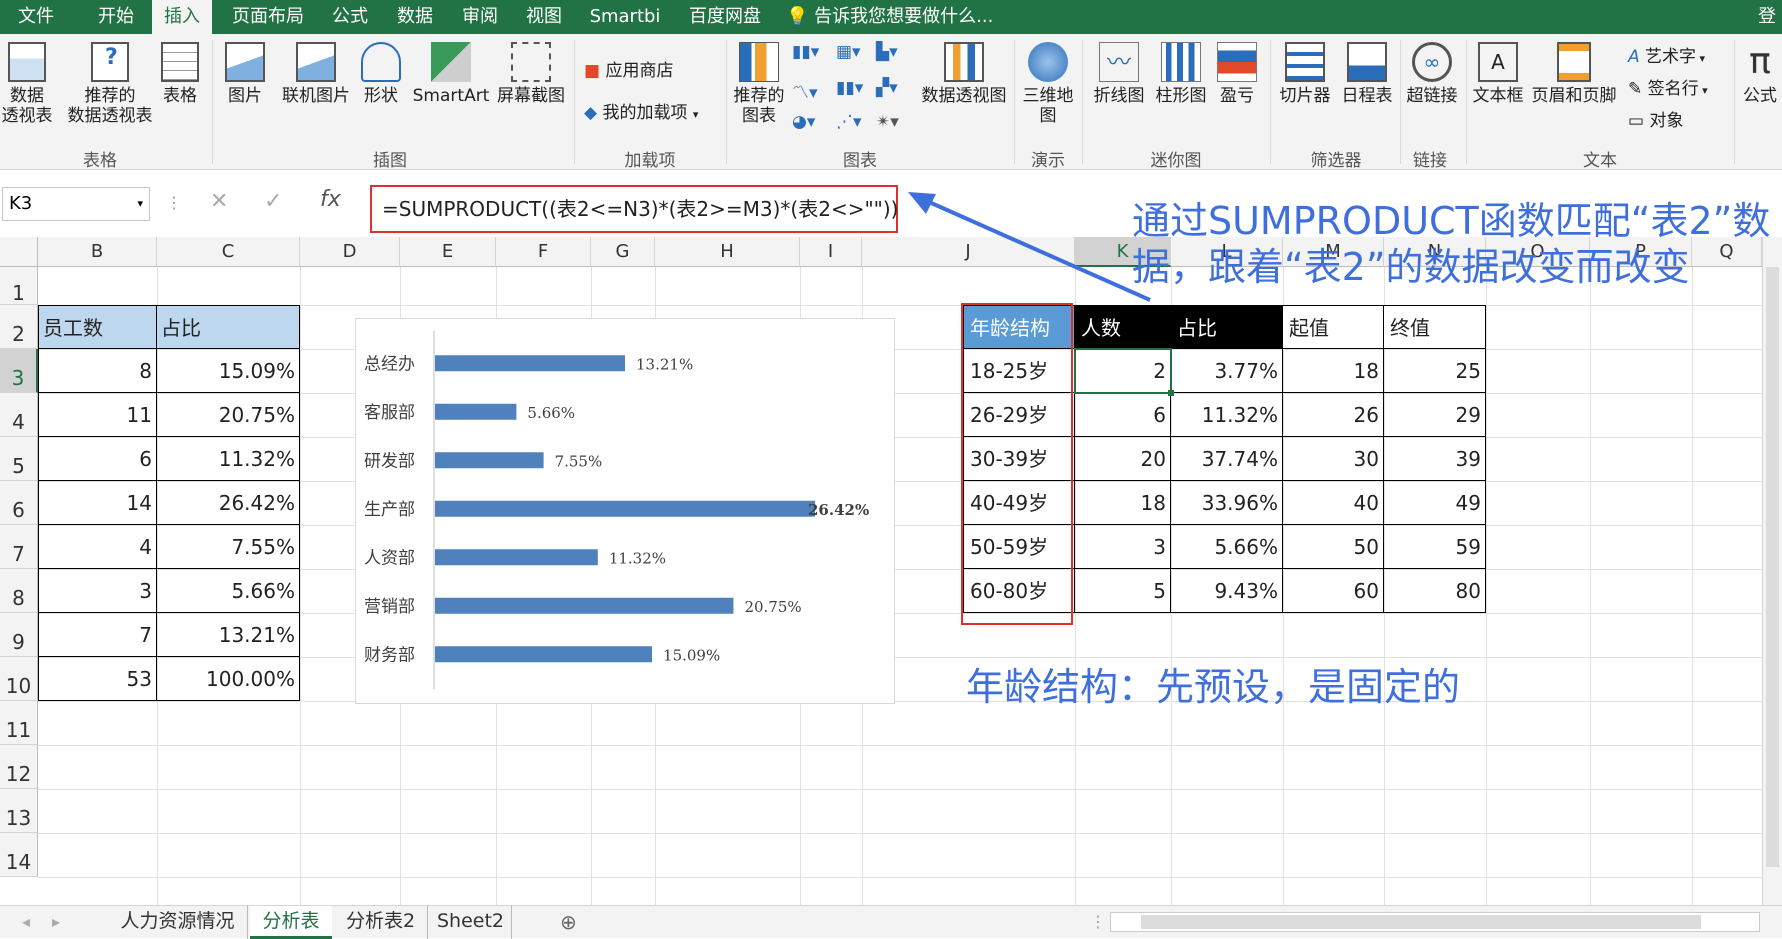 The height and width of the screenshot is (939, 1782). What do you see at coordinates (19, 503) in the screenshot?
I see `row-header: 6` at bounding box center [19, 503].